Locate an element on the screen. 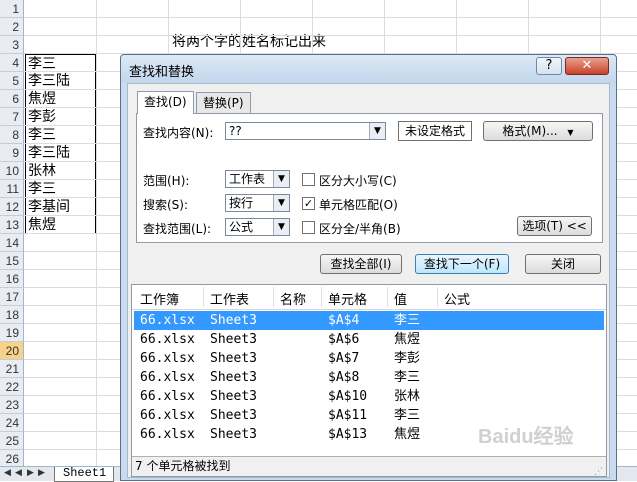 The image size is (637, 482). row-header: 14 is located at coordinates (12, 243).